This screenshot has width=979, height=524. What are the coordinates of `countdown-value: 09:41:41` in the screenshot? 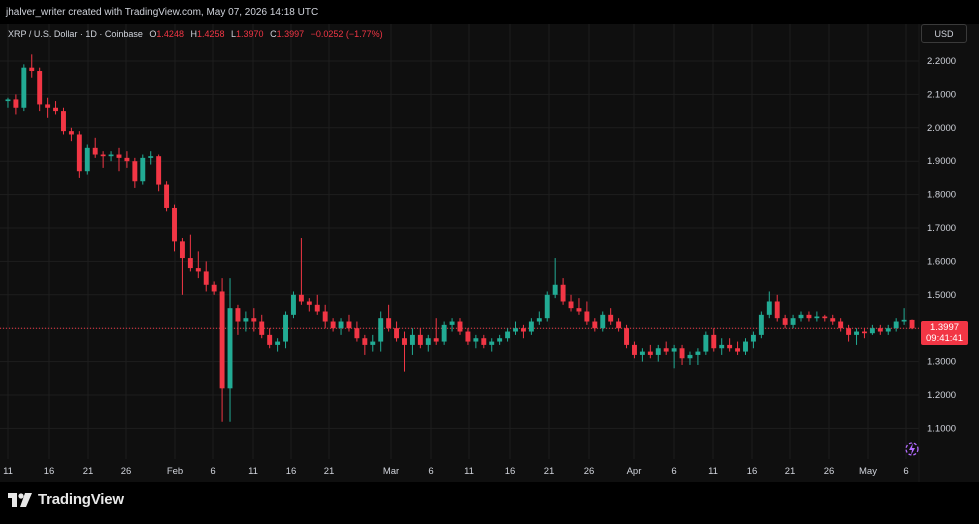 It's located at (944, 338).